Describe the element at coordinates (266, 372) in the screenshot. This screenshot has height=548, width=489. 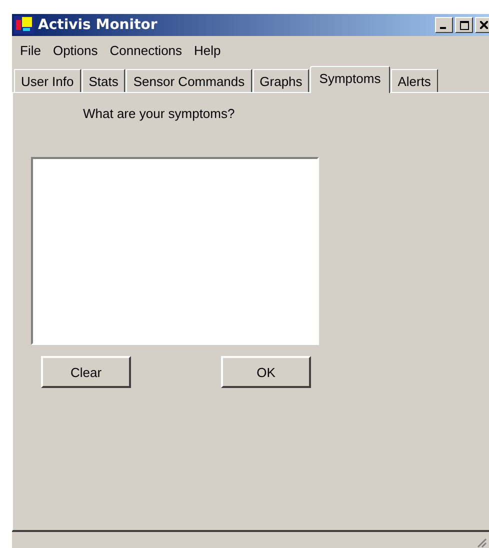
I see `ok-button: OK` at that location.